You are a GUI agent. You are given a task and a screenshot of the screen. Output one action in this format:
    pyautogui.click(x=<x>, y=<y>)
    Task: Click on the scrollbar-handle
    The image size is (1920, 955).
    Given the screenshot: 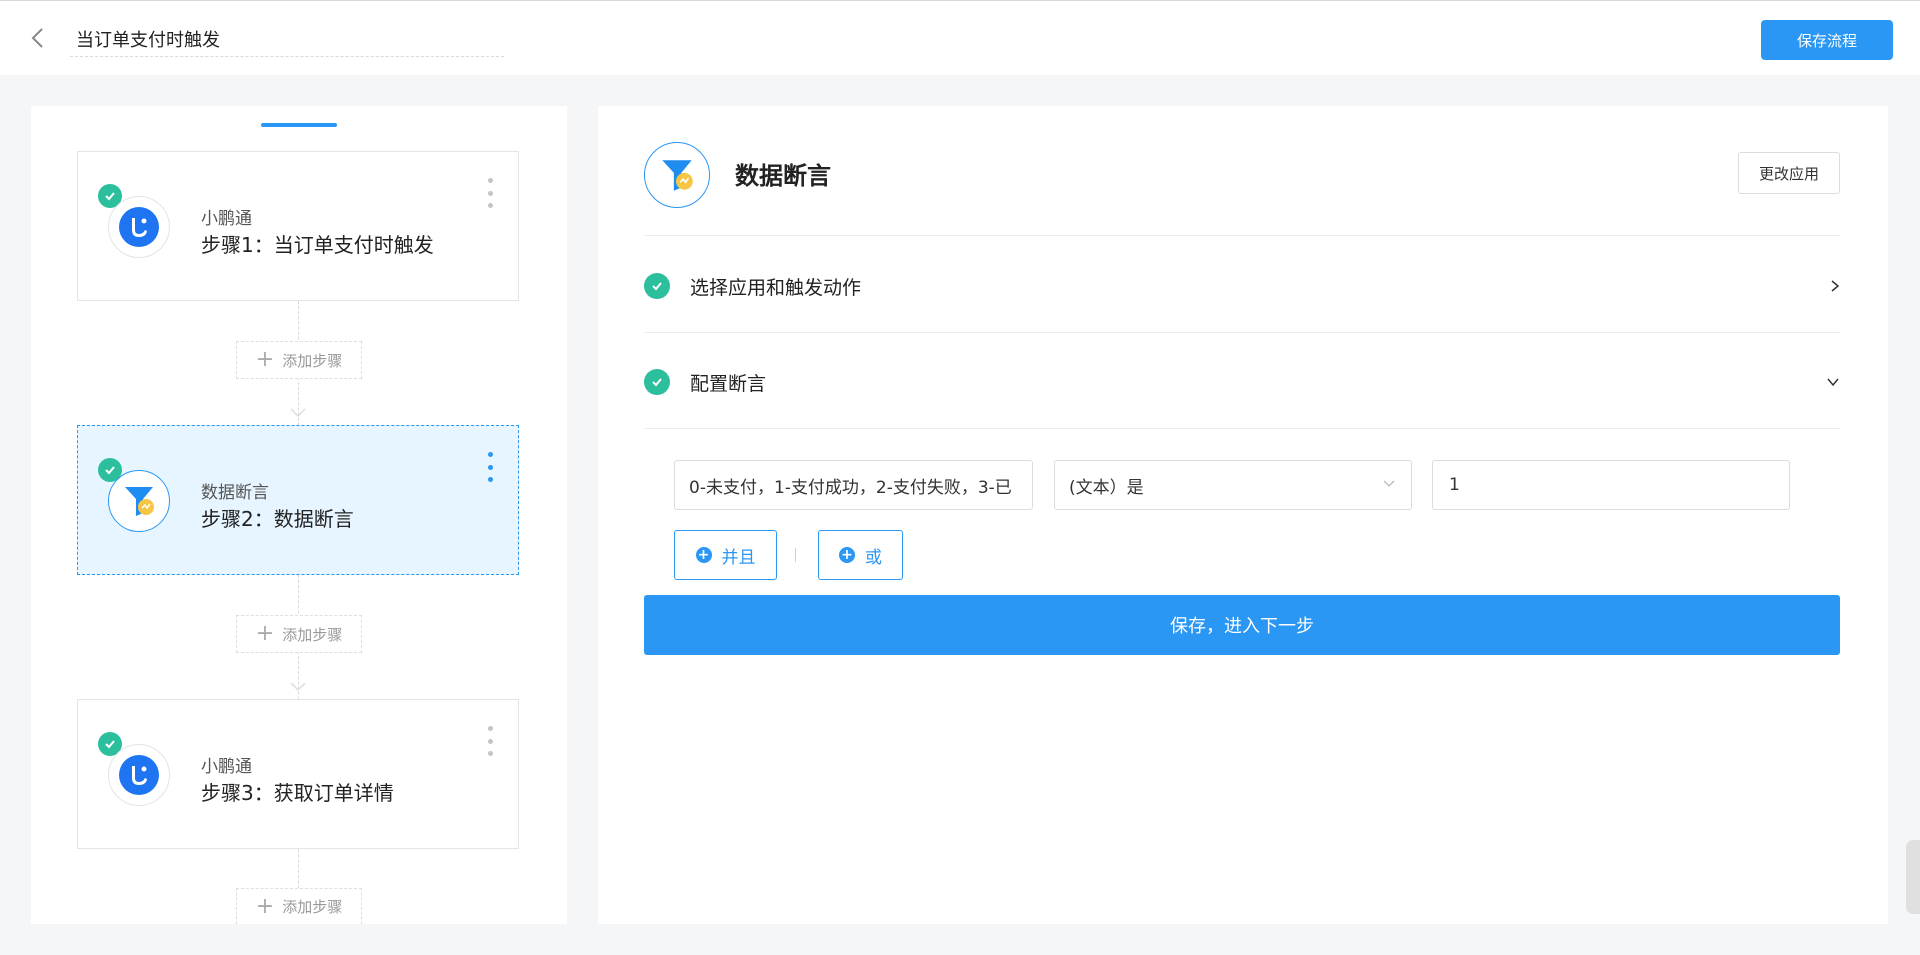 What is the action you would take?
    pyautogui.click(x=1913, y=877)
    